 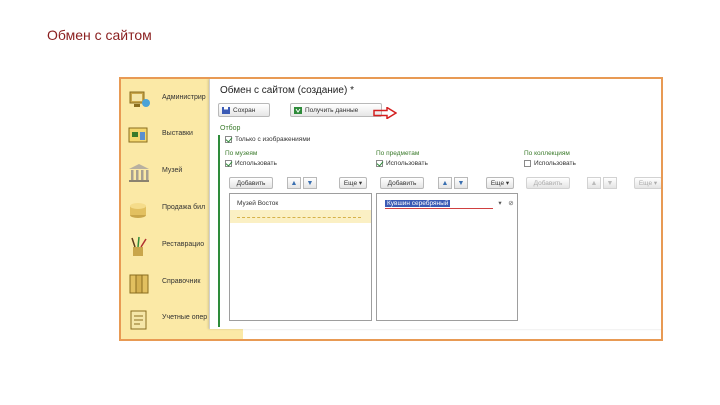 What do you see at coordinates (185, 317) in the screenshot?
I see `sidebar-item-label: Учетные опер` at bounding box center [185, 317].